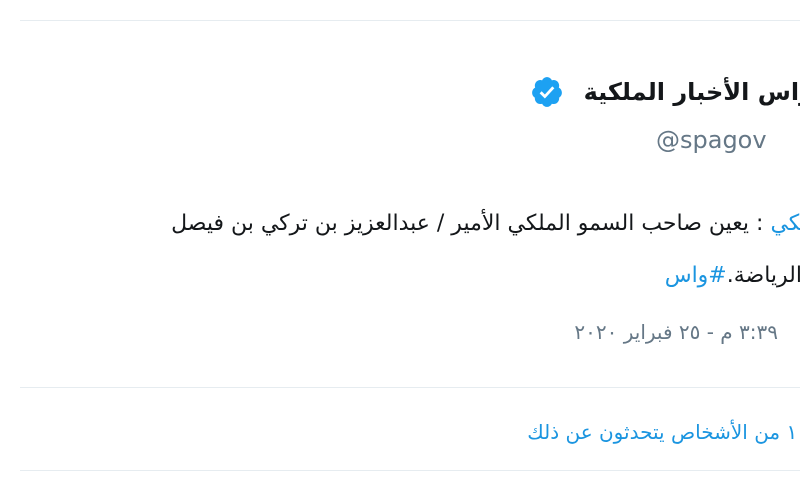 This screenshot has height=500, width=800. I want to click on top-divider, so click(410, 20).